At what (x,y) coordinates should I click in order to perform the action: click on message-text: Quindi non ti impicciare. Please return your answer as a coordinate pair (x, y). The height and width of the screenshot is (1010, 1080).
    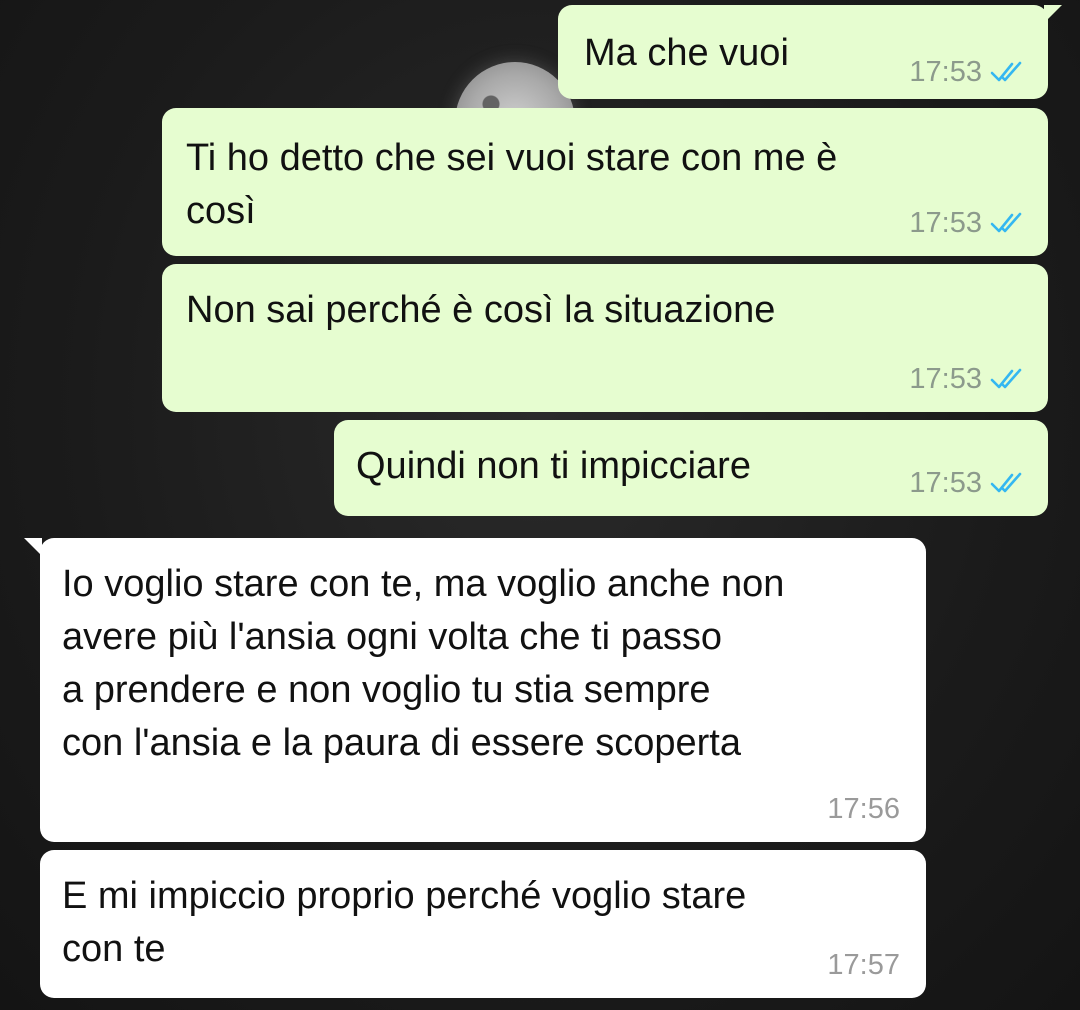
    Looking at the image, I should click on (553, 466).